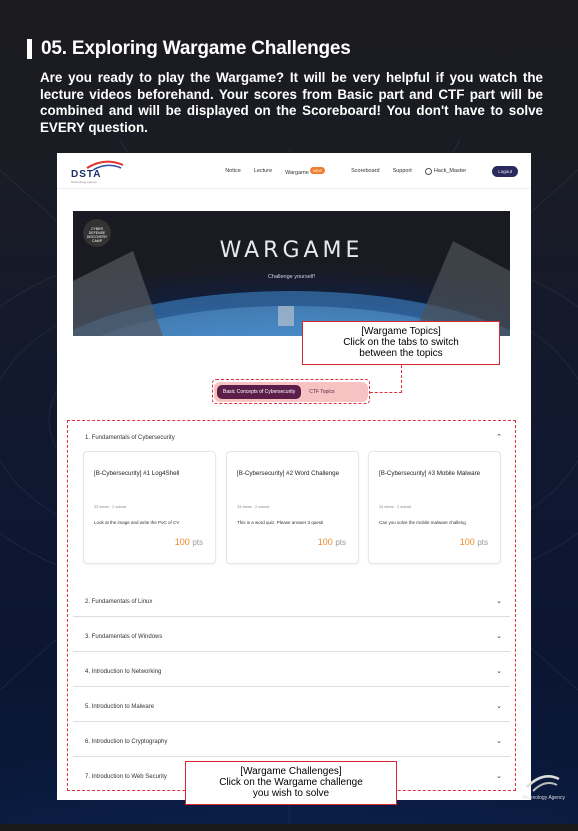 Image resolution: width=578 pixels, height=831 pixels. I want to click on username: Hack_Master, so click(450, 171).